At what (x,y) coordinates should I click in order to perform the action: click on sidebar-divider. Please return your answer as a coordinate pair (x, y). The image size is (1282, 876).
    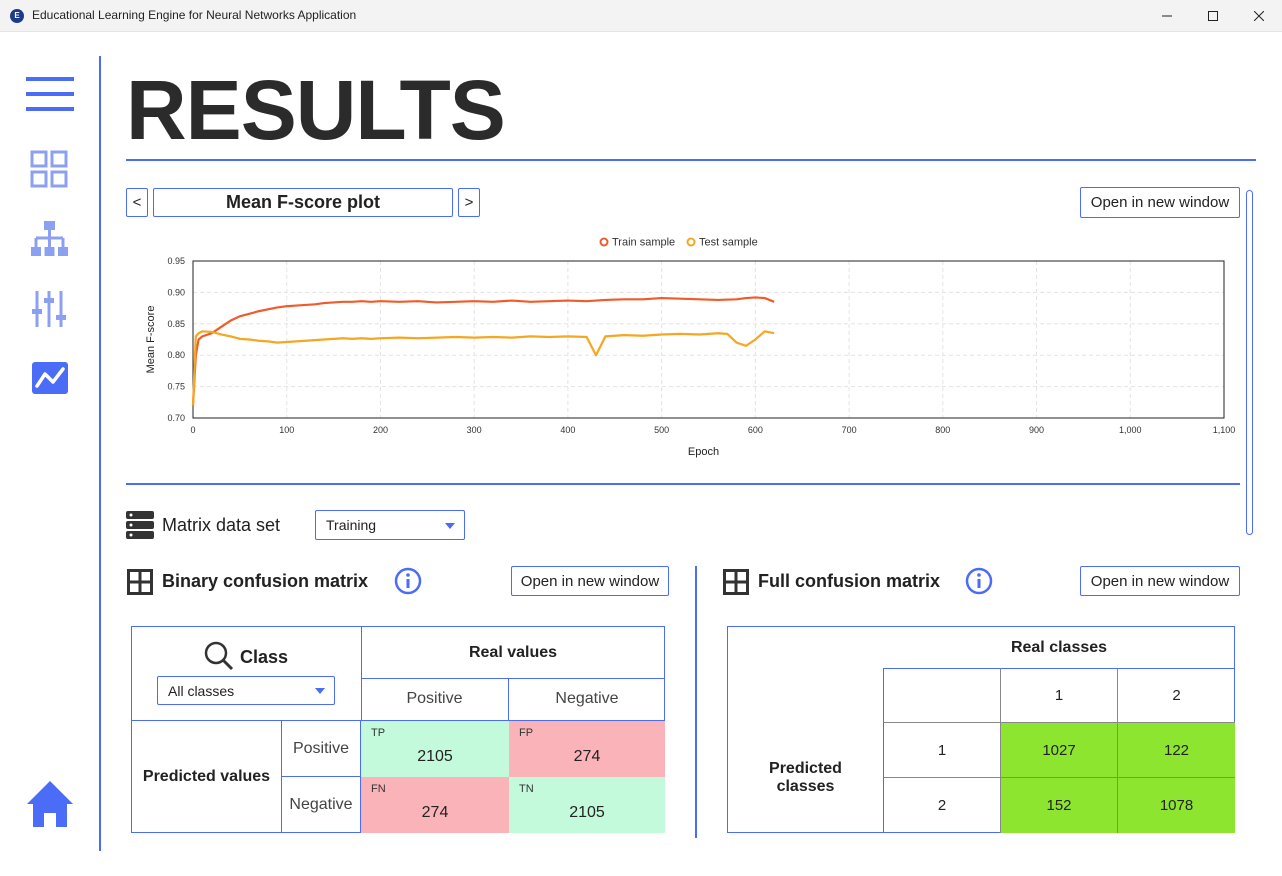
    Looking at the image, I should click on (100, 453).